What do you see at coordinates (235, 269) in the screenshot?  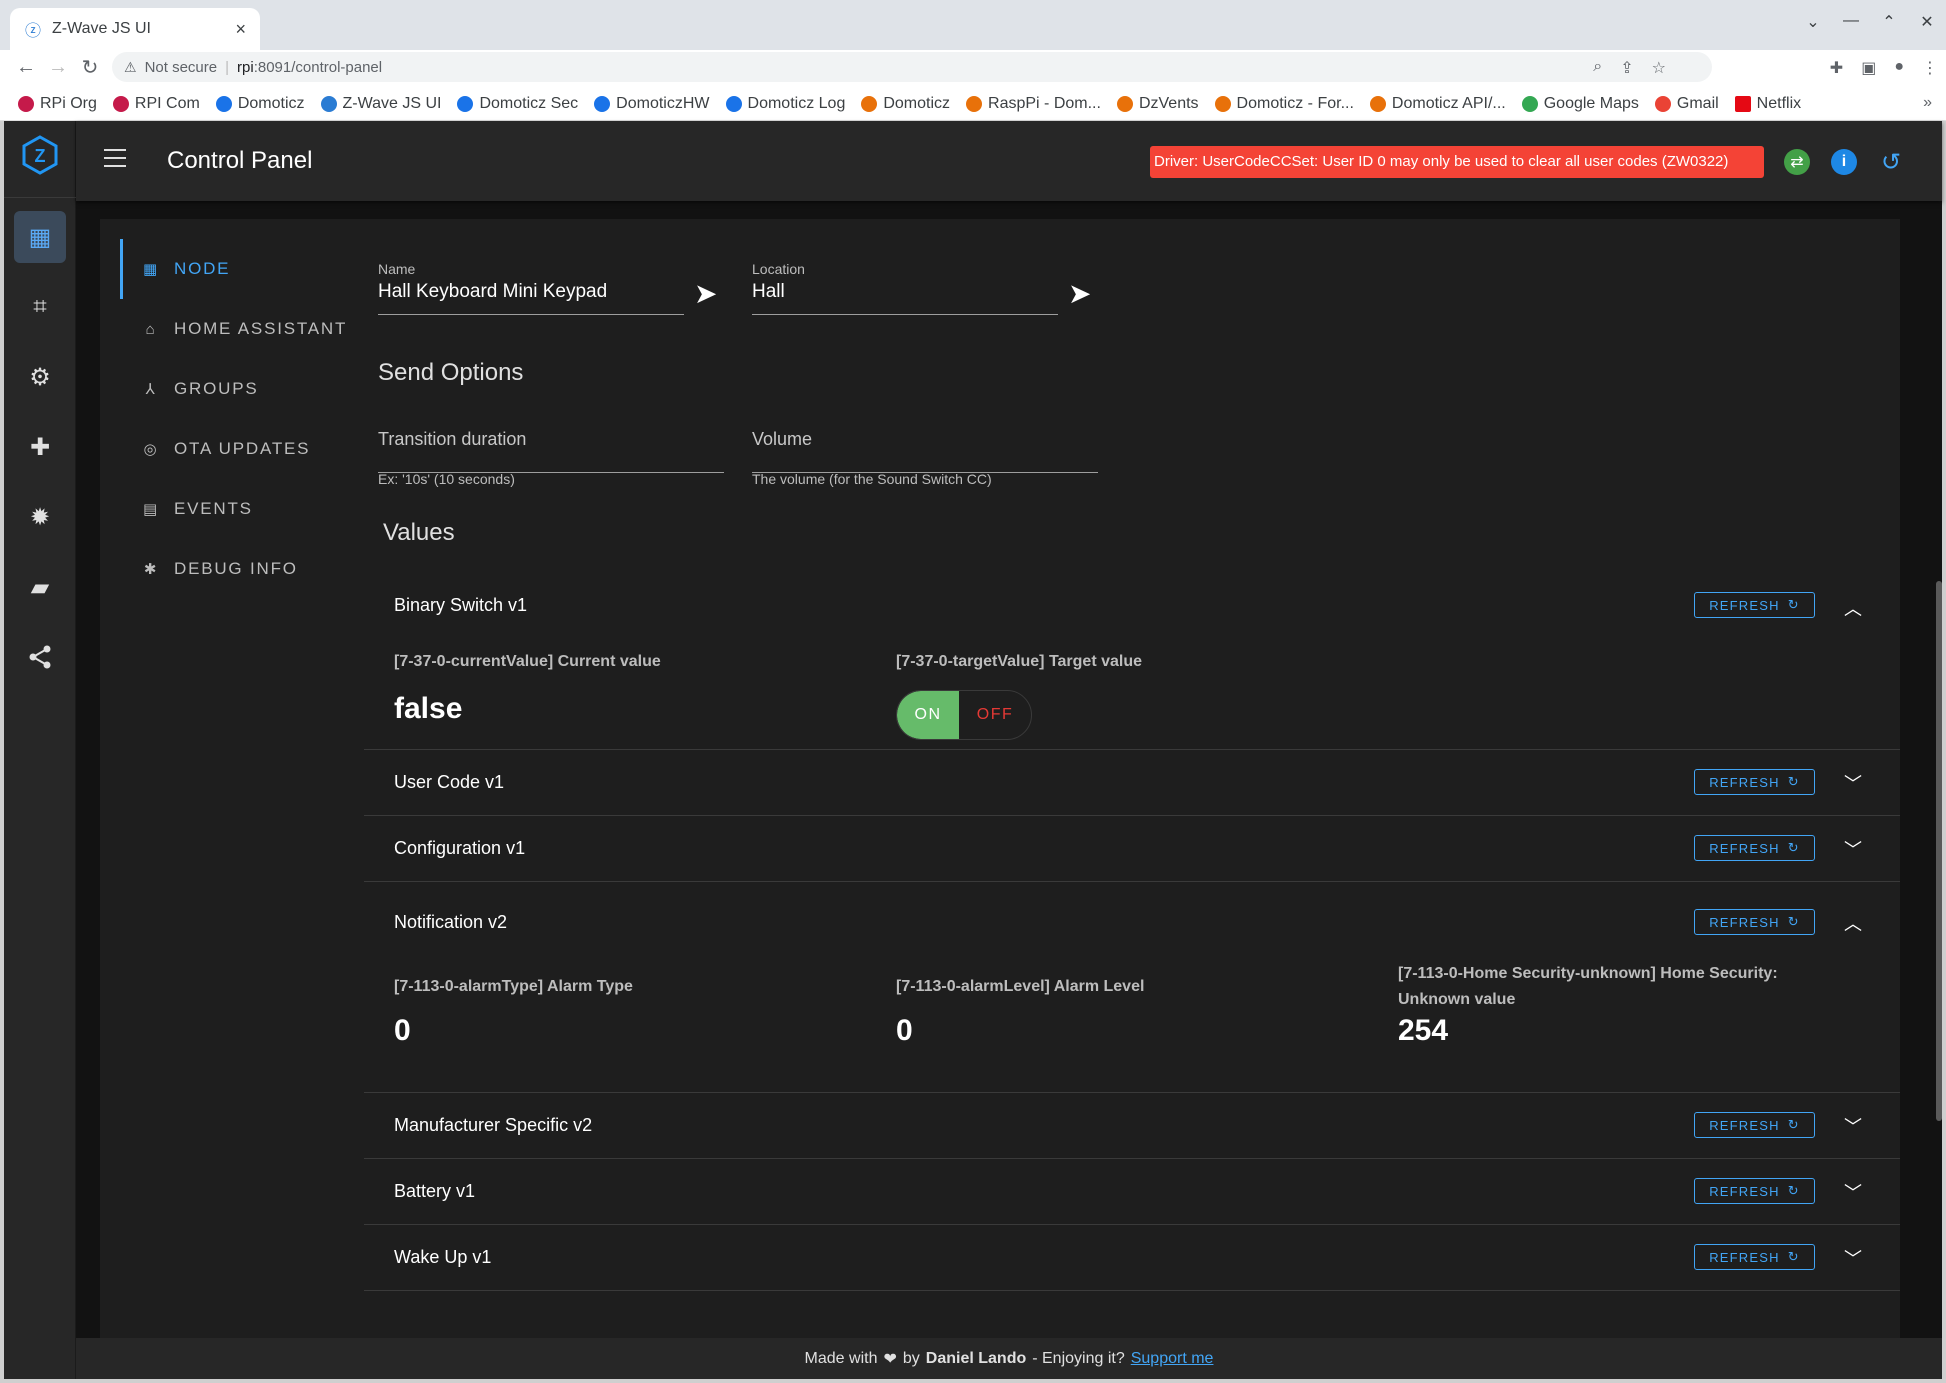 I see `tab-node: ▦ NODE` at bounding box center [235, 269].